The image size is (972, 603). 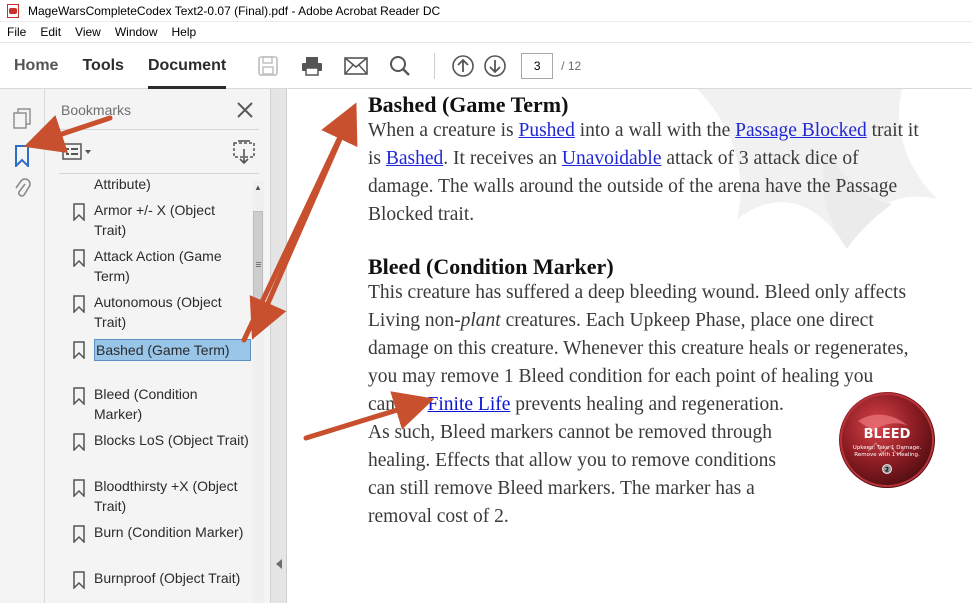 I want to click on paragraph-line: removal cost of 2., so click(x=438, y=516).